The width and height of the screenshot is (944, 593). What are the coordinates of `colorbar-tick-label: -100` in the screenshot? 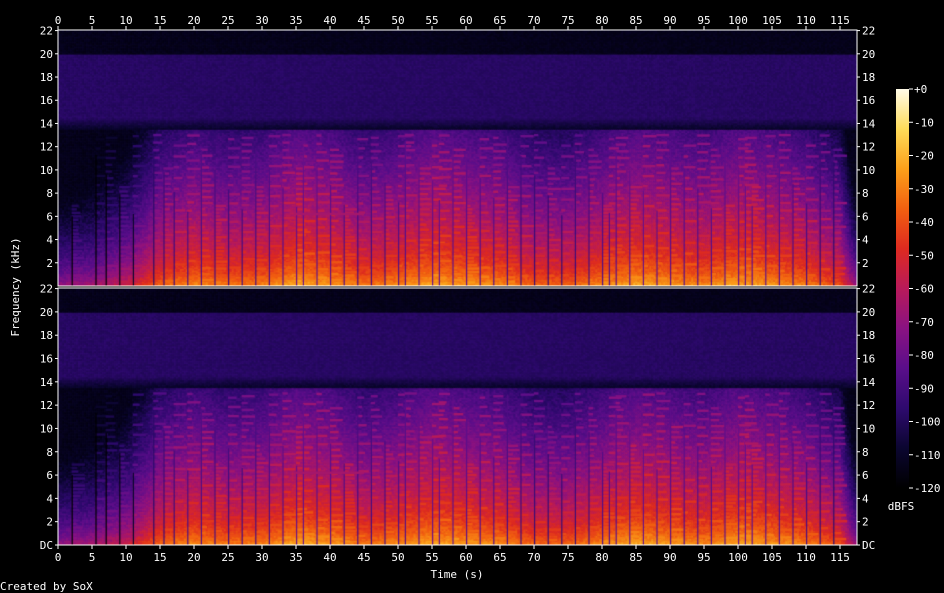 It's located at (927, 422).